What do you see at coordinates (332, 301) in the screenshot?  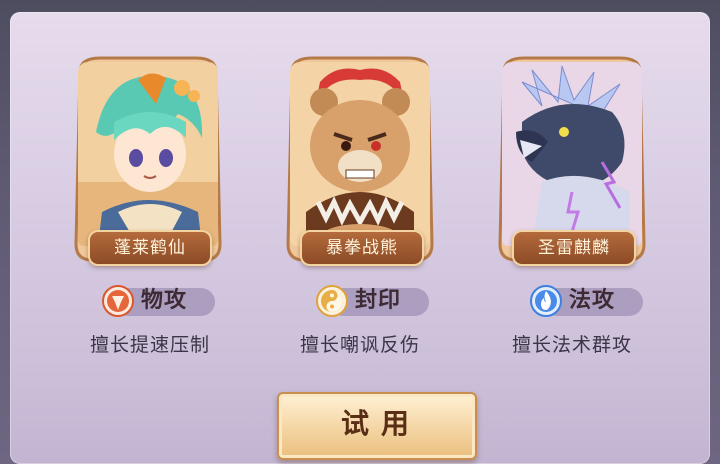 I see `seal-icon` at bounding box center [332, 301].